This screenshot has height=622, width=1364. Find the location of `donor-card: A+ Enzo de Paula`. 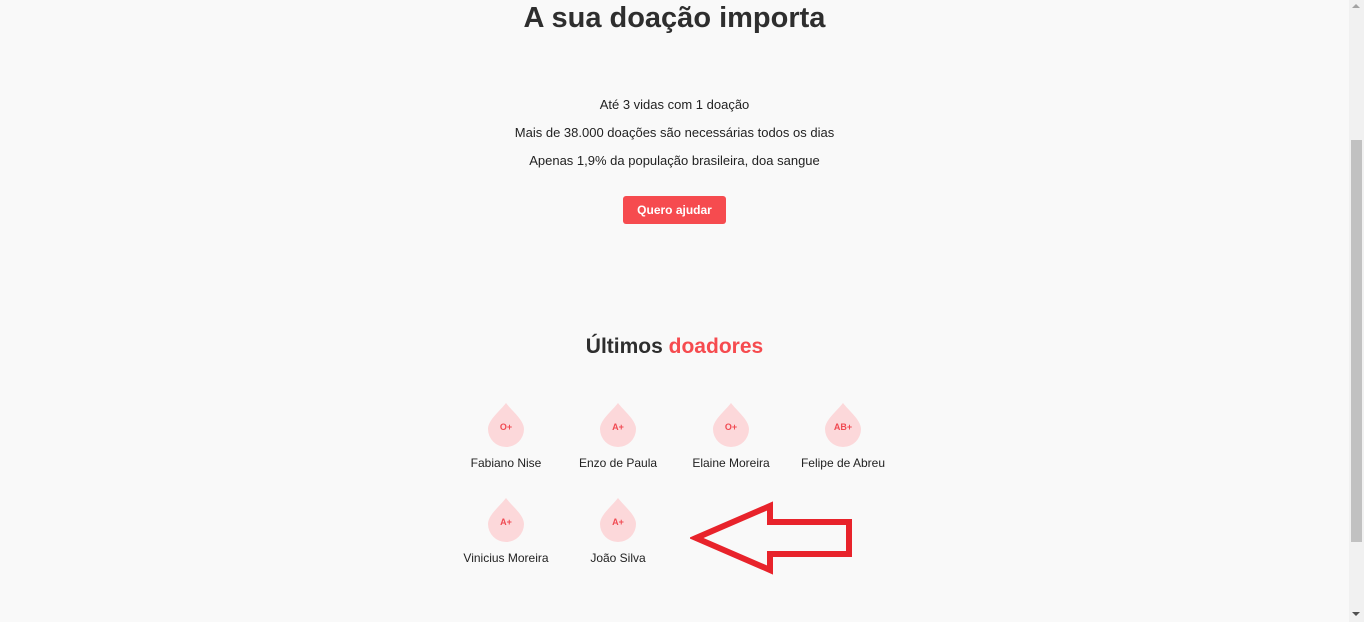

donor-card: A+ Enzo de Paula is located at coordinates (618, 436).